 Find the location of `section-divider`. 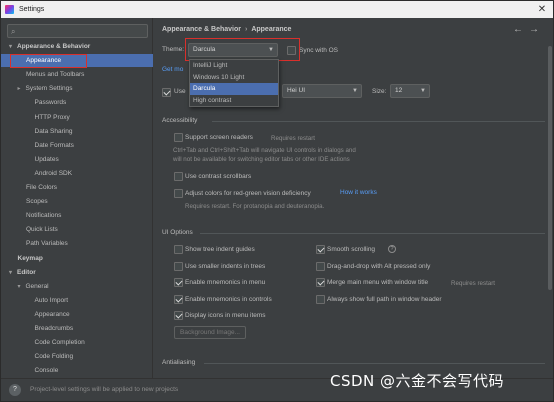

section-divider is located at coordinates (374, 363).